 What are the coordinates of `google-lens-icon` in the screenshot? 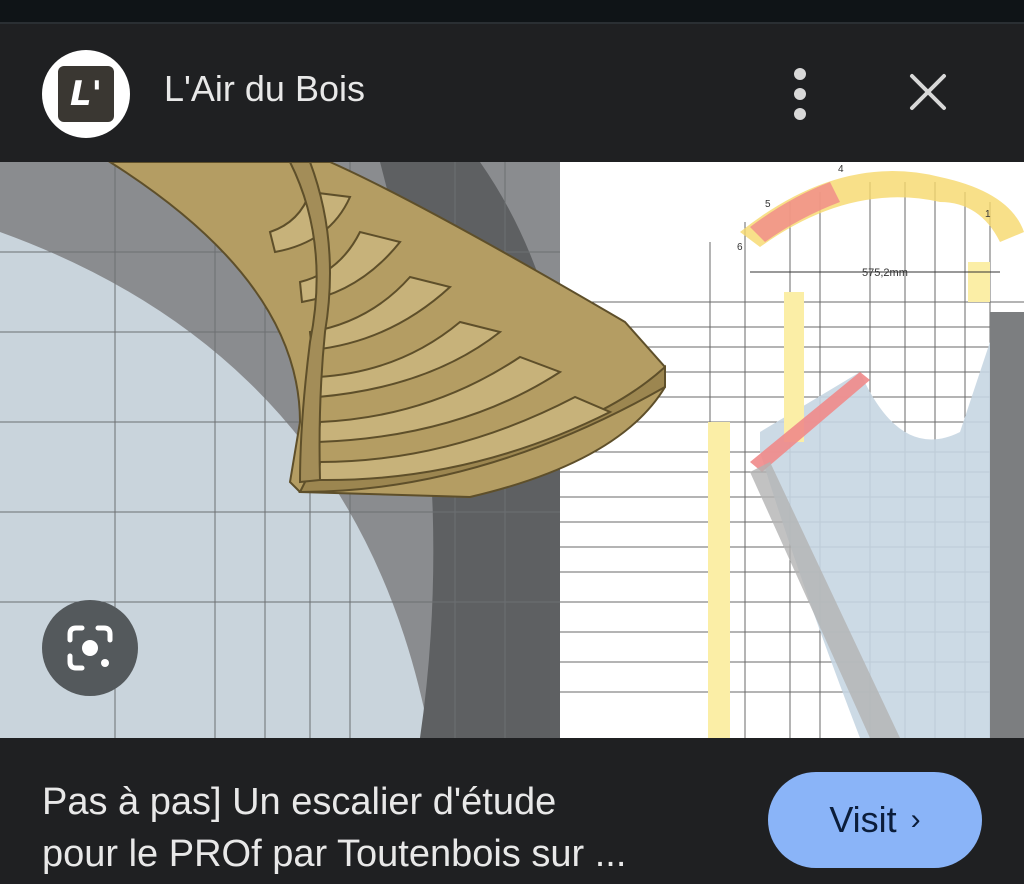 It's located at (90, 648).